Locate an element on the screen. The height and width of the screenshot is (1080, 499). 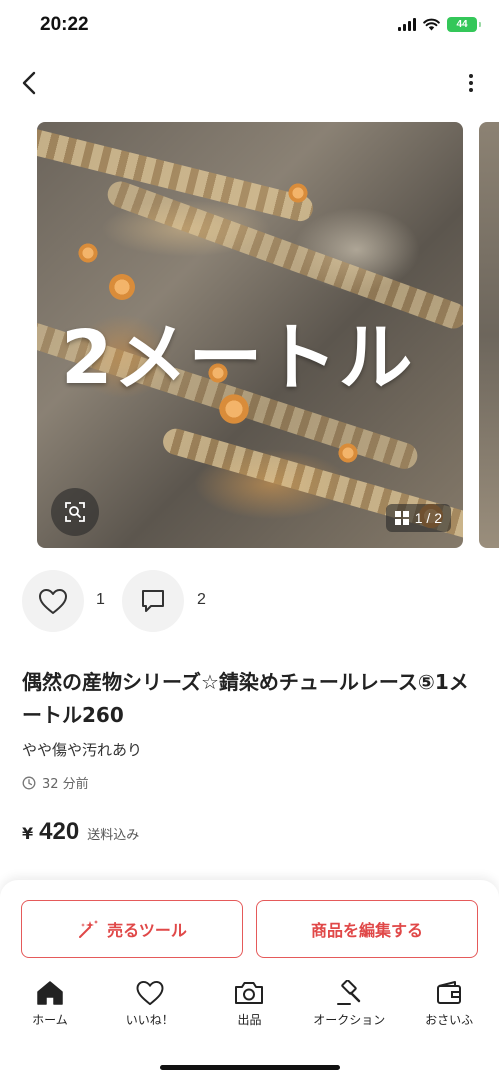
product-title: 偶然の産物シリーズ☆錆染めチュールレース⑤1メートル260 is located at coordinates (245, 698).